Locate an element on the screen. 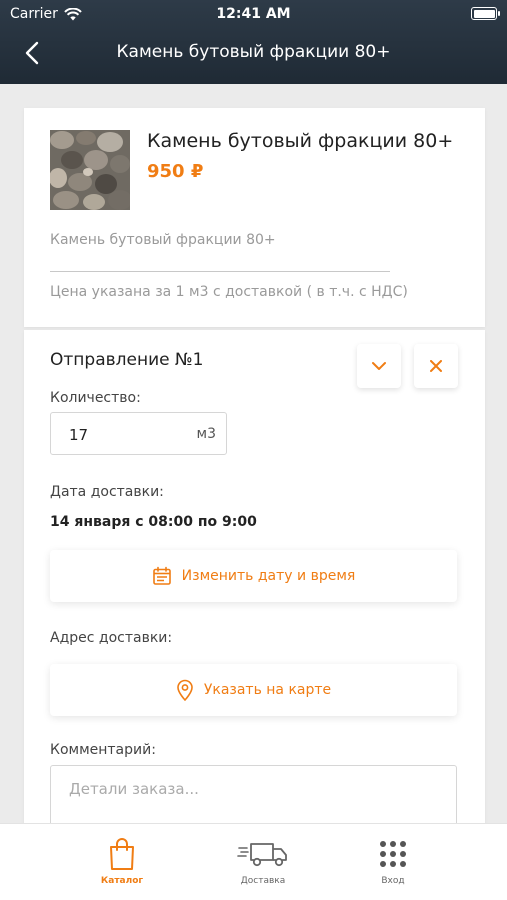  quantity-label: Количество: is located at coordinates (95, 398).